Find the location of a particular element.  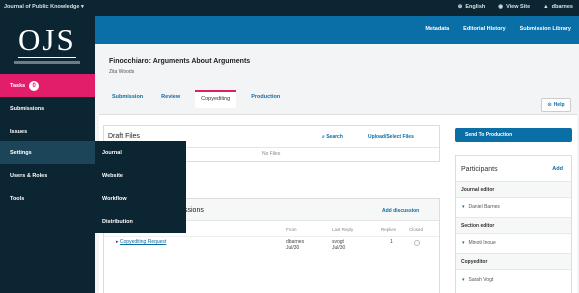

discussion-last-reply: svogt Jul/30 is located at coordinates (338, 245).